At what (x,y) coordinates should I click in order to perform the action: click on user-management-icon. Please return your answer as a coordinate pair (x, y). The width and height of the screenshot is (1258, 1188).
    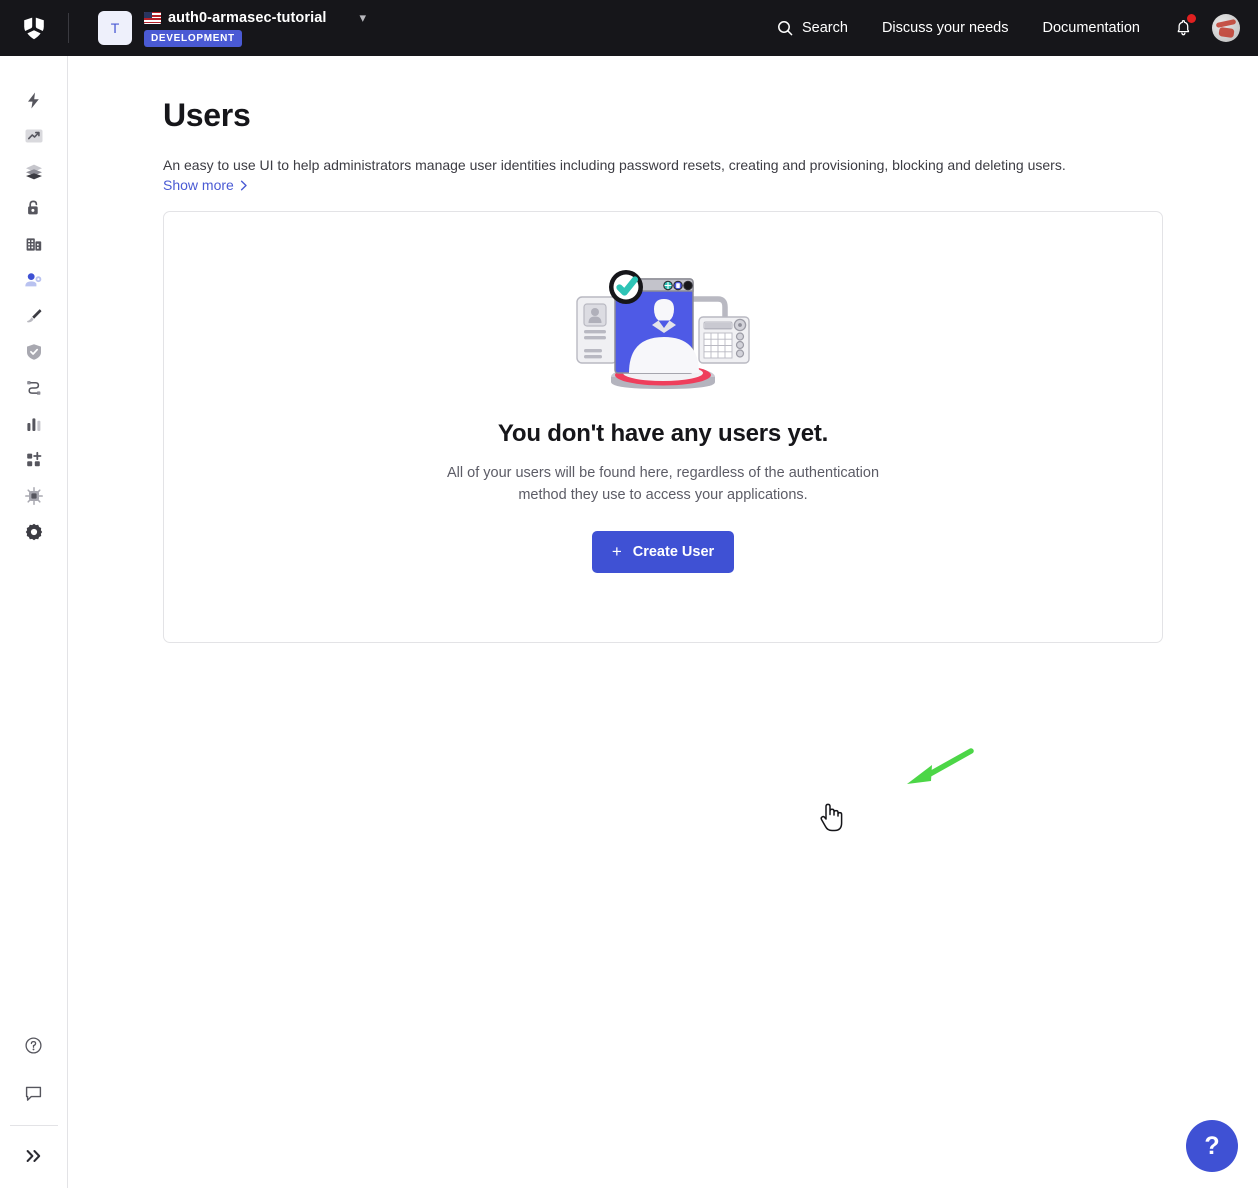
    Looking at the image, I should click on (33, 279).